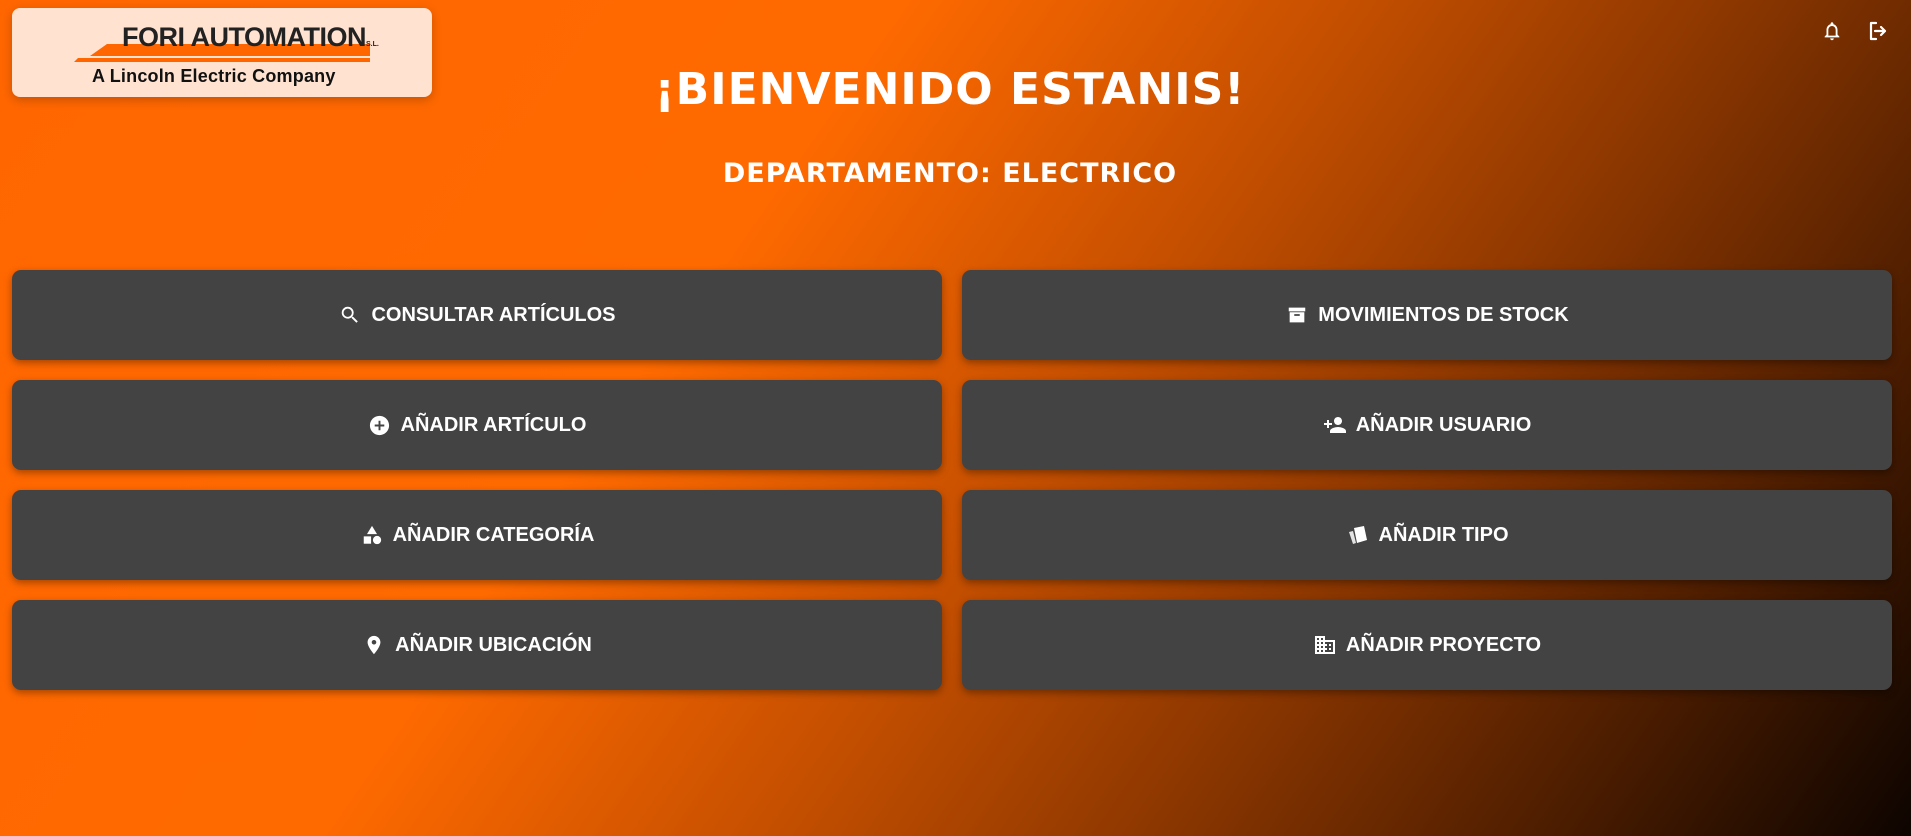  What do you see at coordinates (1832, 31) in the screenshot?
I see `bell-icon` at bounding box center [1832, 31].